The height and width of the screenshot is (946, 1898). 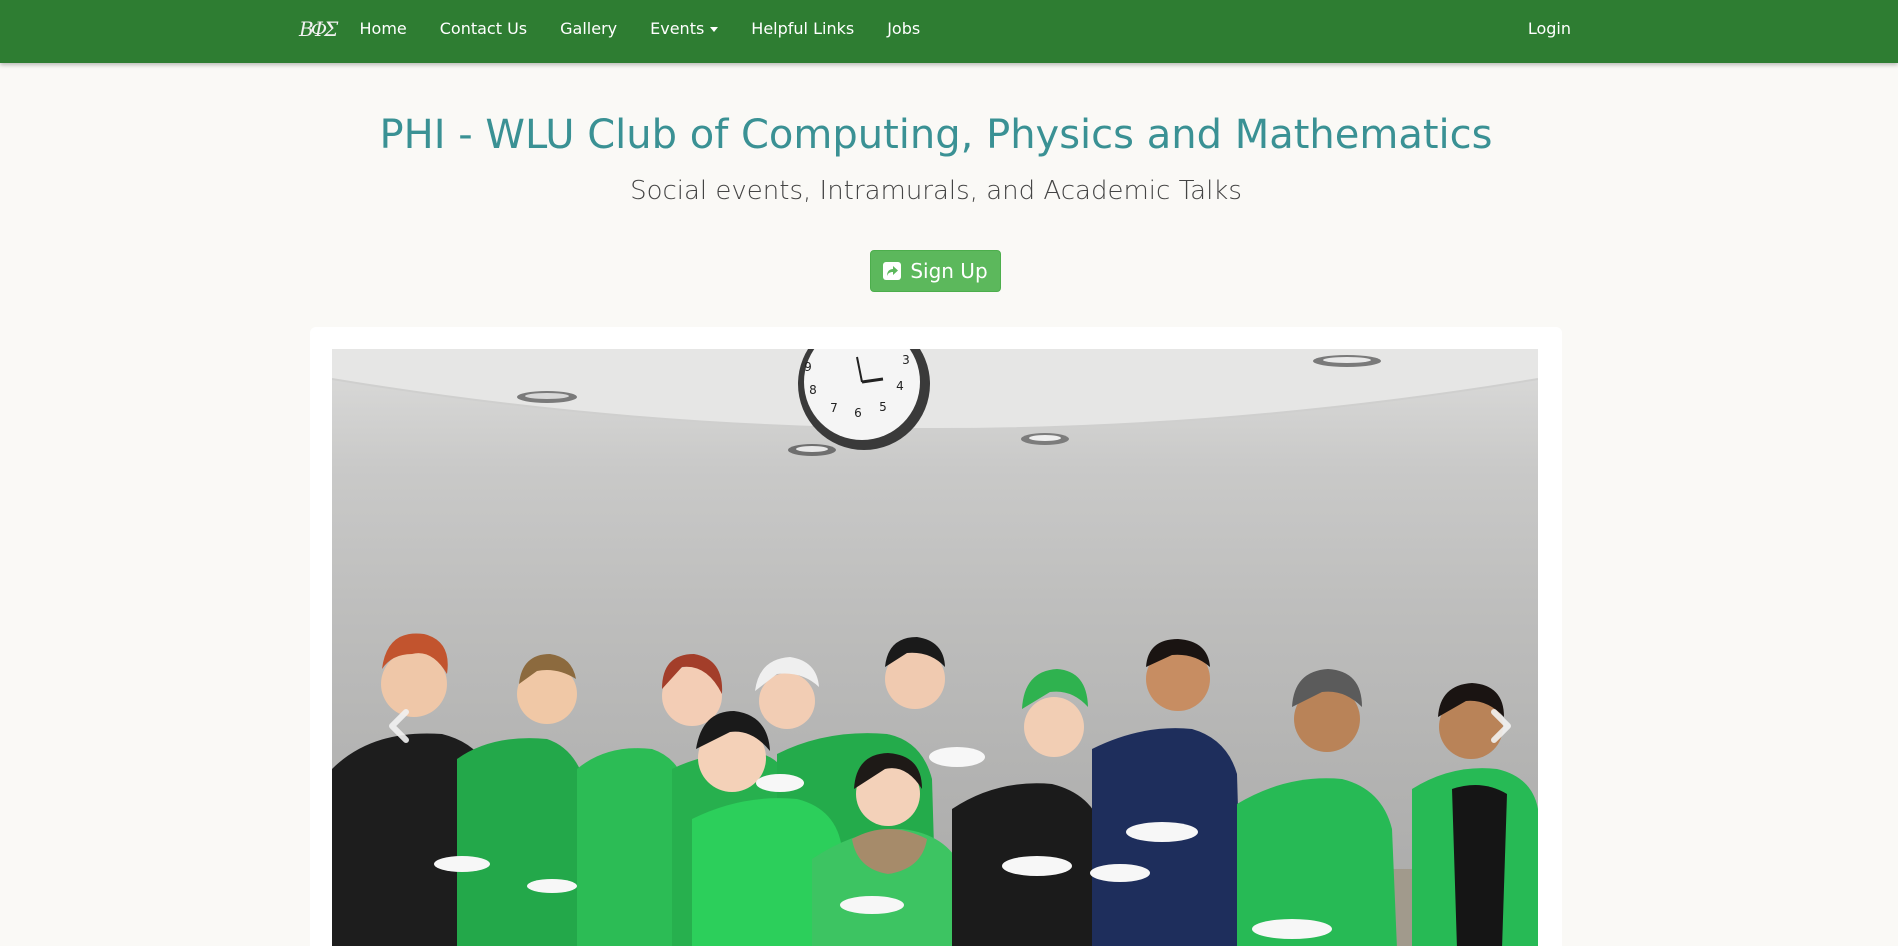 What do you see at coordinates (677, 28) in the screenshot?
I see `nav-link-events-label: Events` at bounding box center [677, 28].